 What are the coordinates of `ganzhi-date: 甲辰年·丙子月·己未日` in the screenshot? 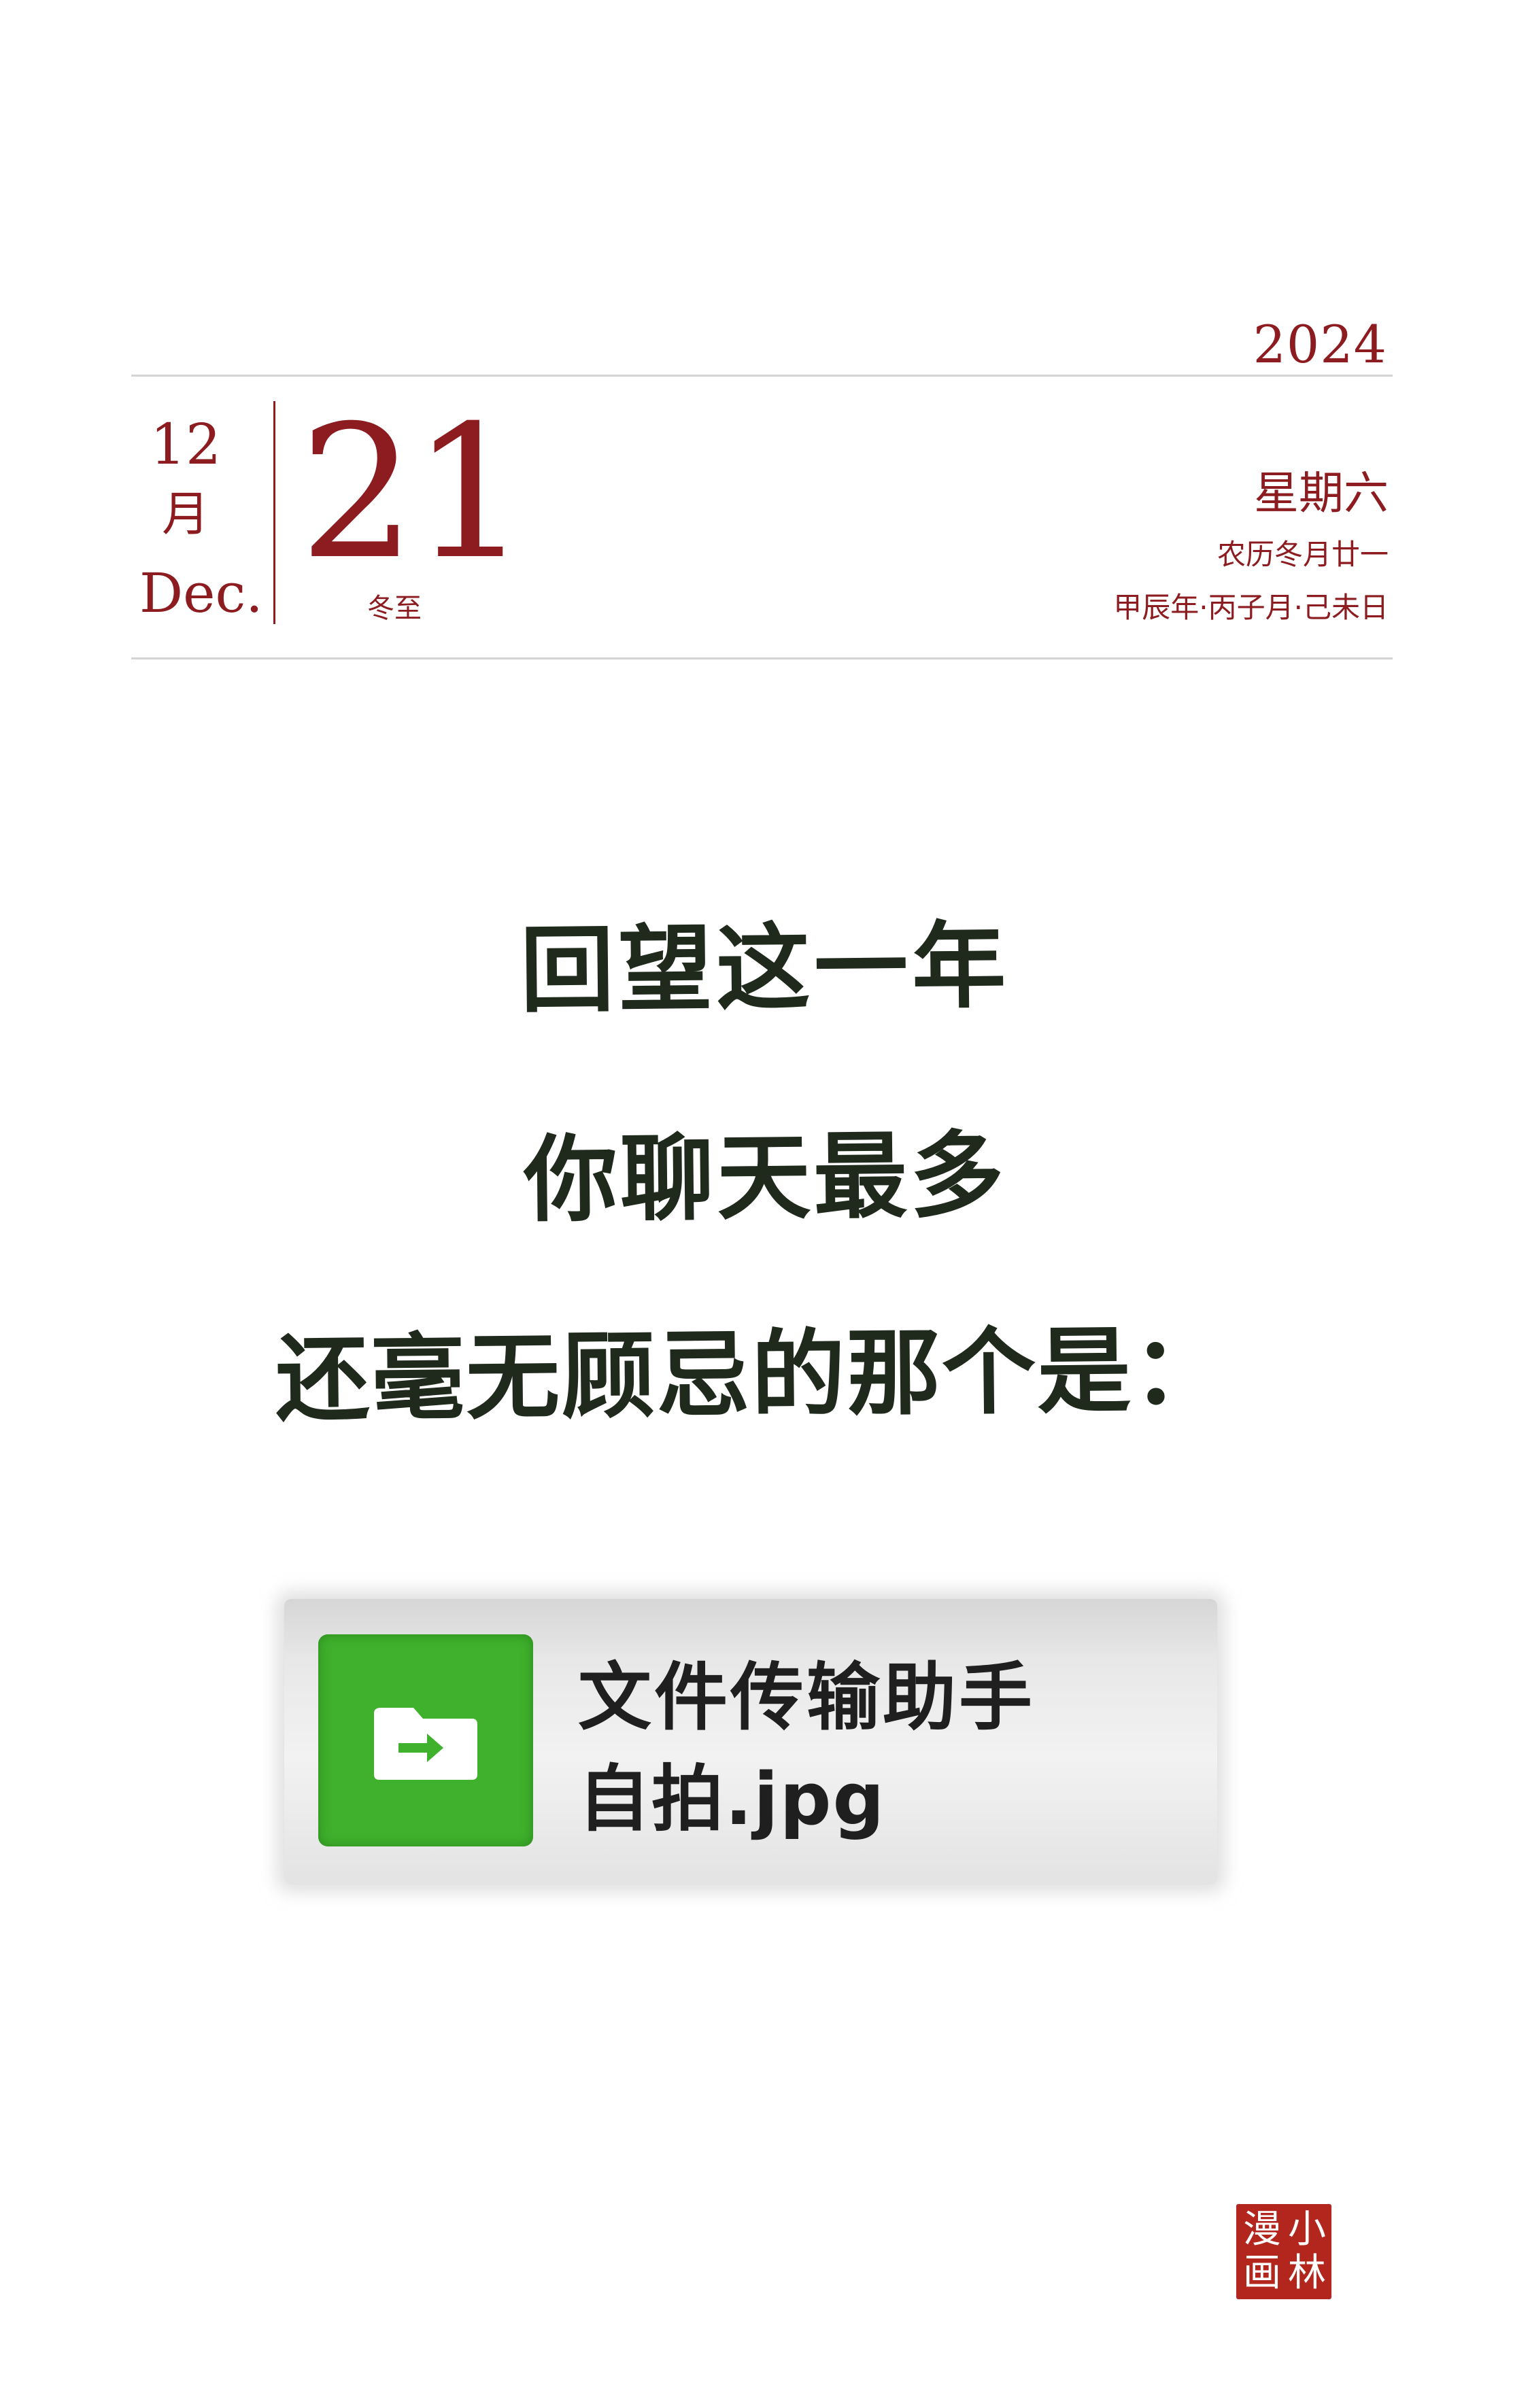 It's located at (1251, 607).